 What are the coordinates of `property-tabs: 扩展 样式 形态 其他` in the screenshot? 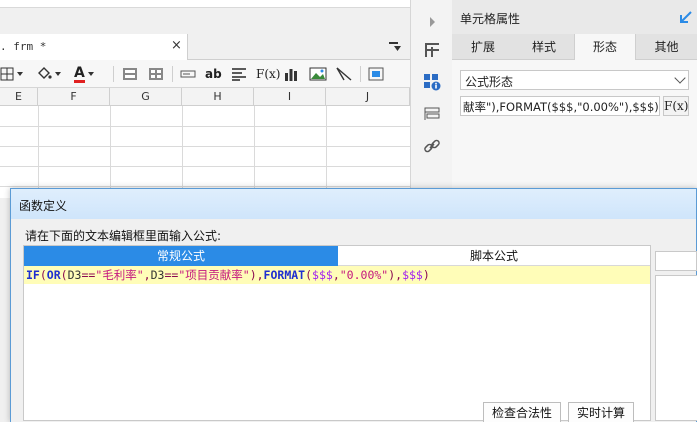 It's located at (574, 47).